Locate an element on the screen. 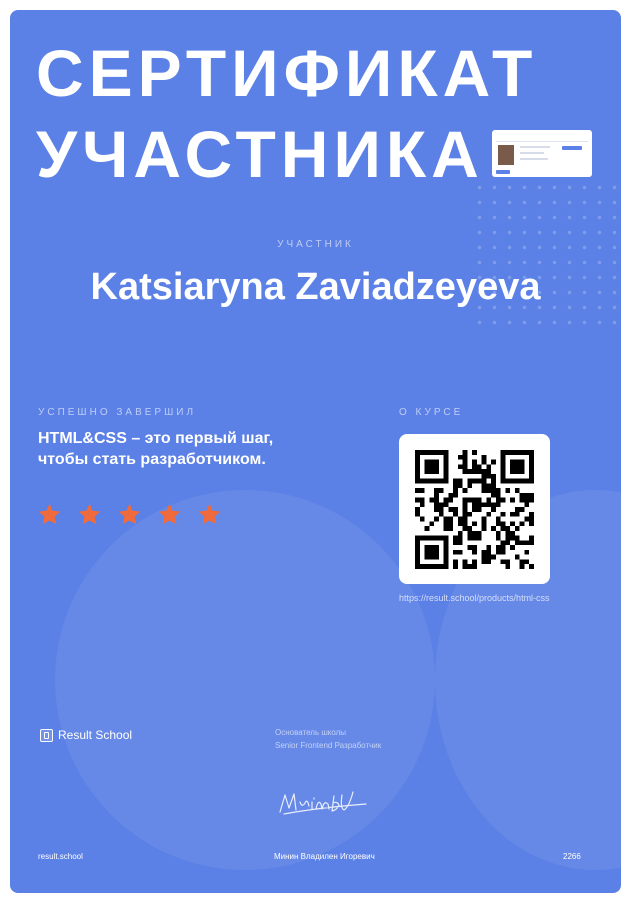  qr-code-card is located at coordinates (474, 509).